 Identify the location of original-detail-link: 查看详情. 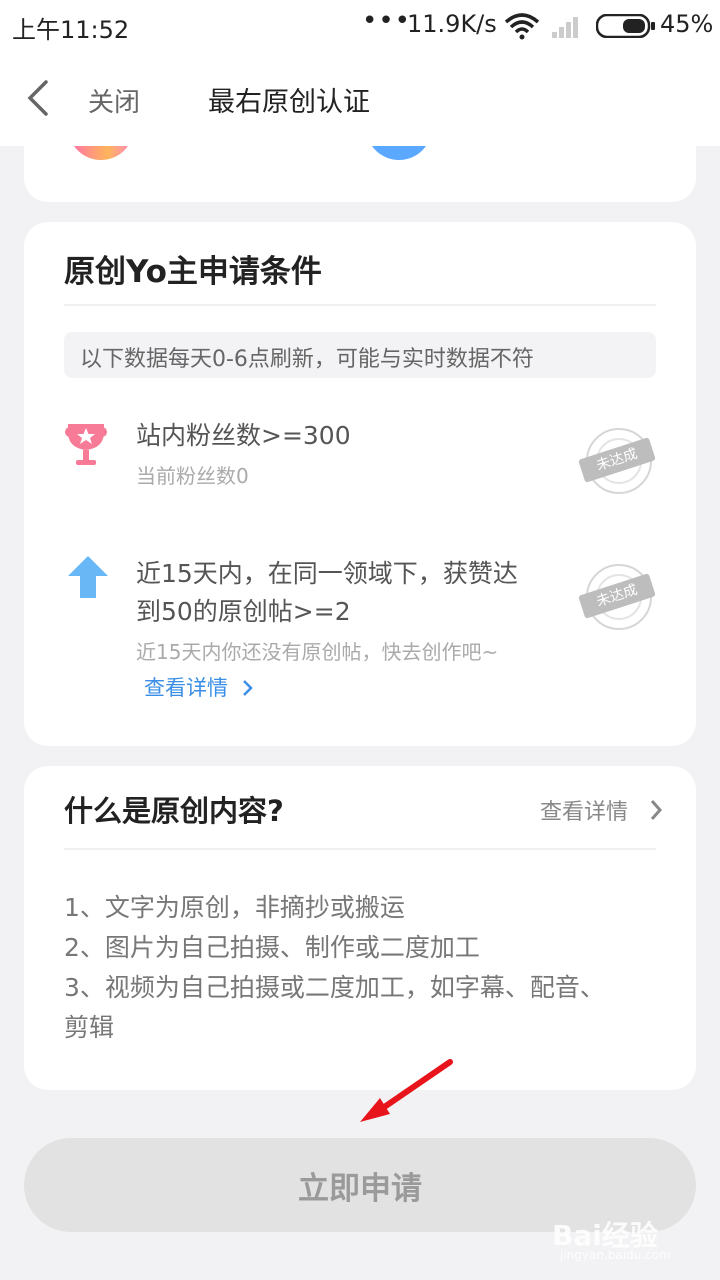
(584, 810).